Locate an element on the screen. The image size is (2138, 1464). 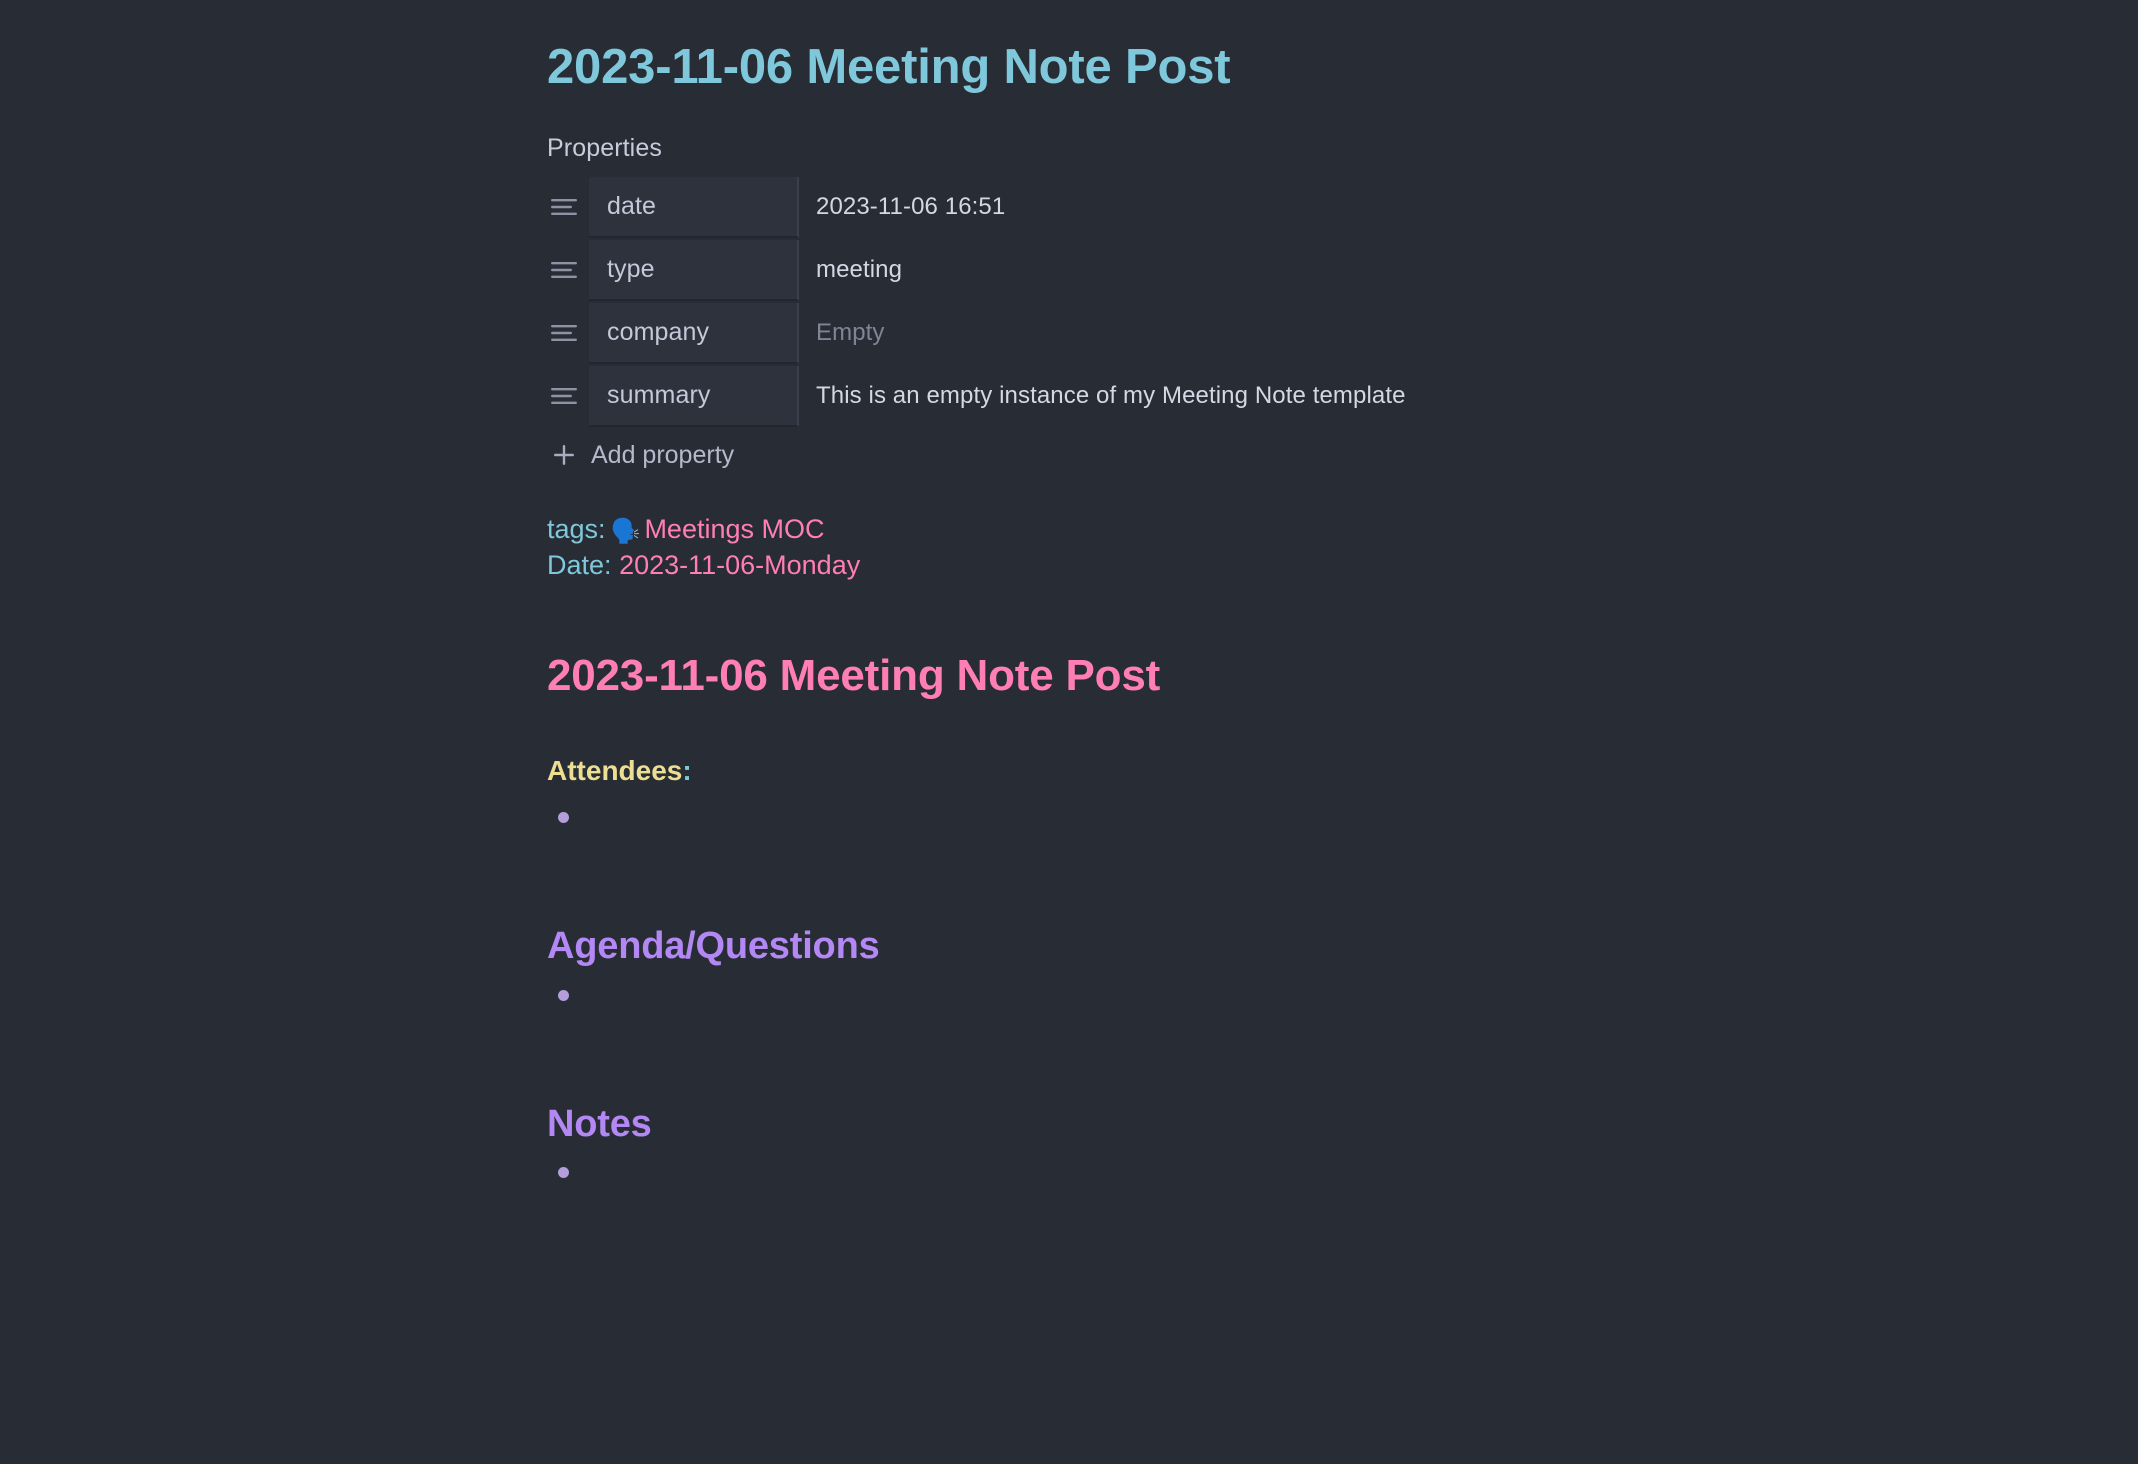
add-property-label: Add property is located at coordinates (663, 454).